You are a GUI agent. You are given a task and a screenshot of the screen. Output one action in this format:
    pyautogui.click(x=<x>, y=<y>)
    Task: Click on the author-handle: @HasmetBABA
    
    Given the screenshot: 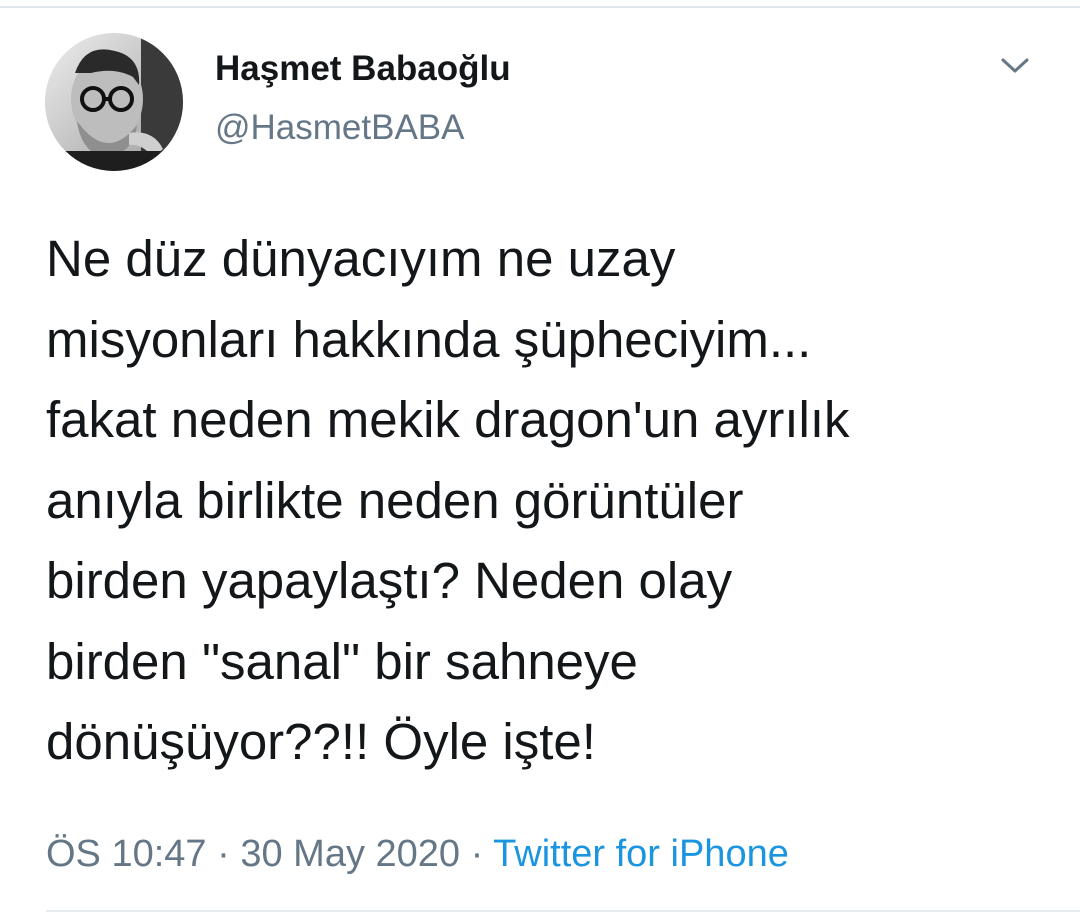 What is the action you would take?
    pyautogui.click(x=340, y=128)
    